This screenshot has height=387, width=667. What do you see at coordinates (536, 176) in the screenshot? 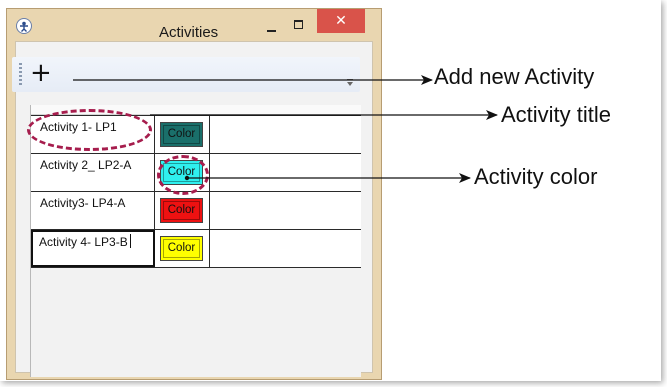
I see `activity-color-label: Activity color` at bounding box center [536, 176].